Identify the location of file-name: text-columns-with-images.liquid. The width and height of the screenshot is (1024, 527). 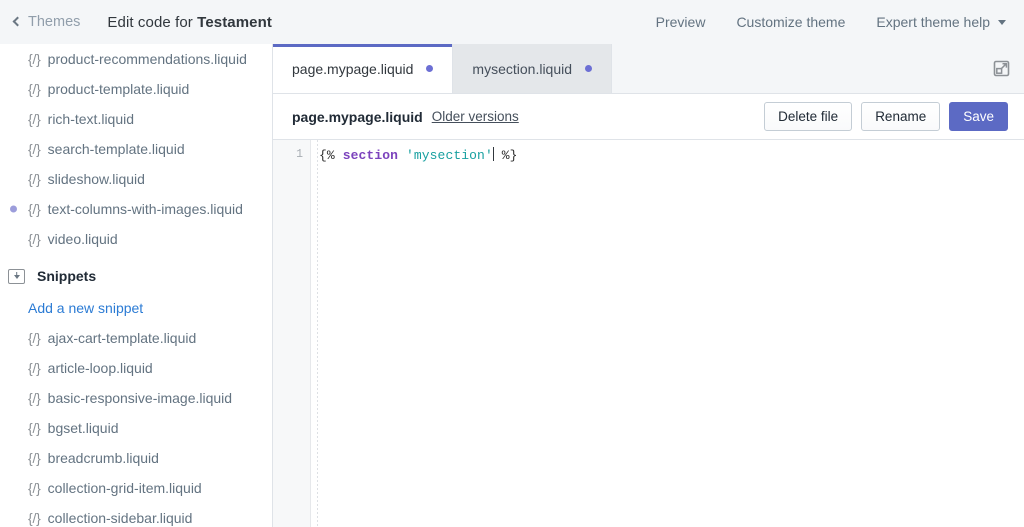
(145, 209).